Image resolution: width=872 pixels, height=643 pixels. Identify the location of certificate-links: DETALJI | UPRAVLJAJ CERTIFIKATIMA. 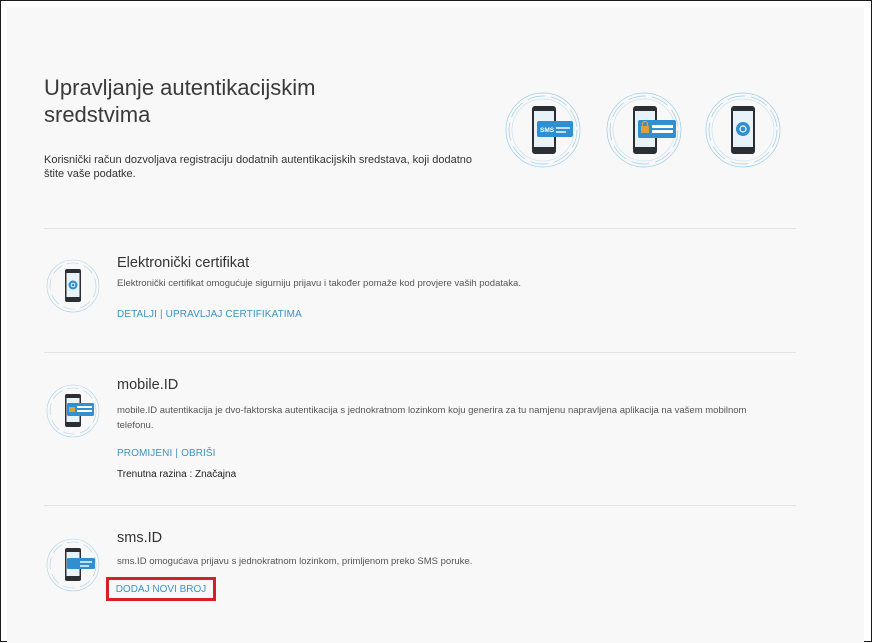
(209, 314).